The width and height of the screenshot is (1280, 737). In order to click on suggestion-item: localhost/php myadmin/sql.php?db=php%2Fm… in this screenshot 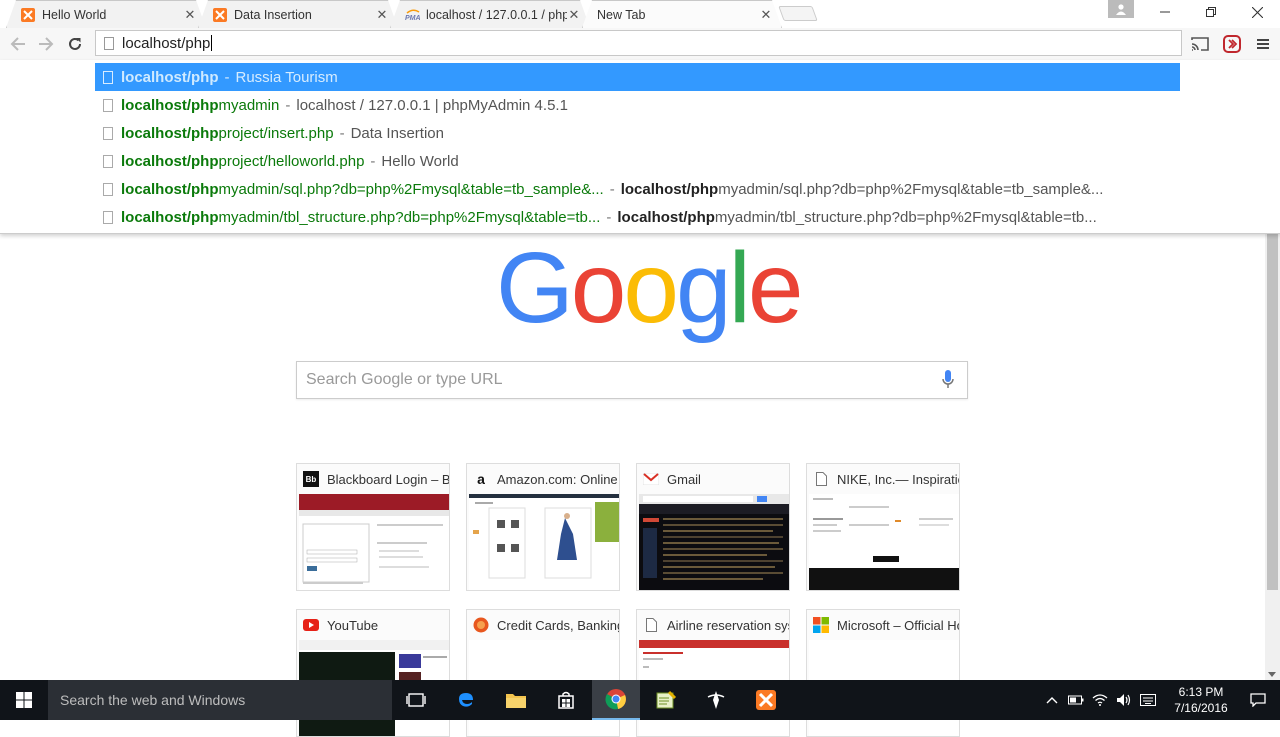, I will do `click(637, 189)`.